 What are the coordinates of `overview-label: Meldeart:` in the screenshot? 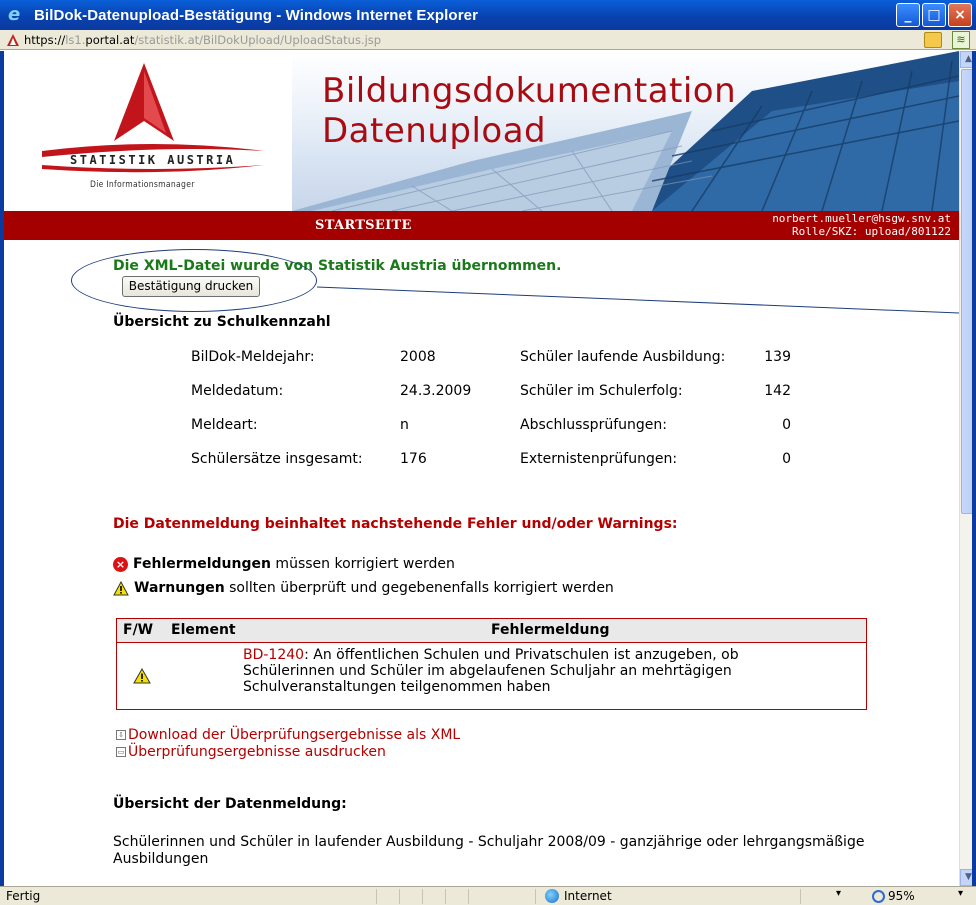 It's located at (224, 425).